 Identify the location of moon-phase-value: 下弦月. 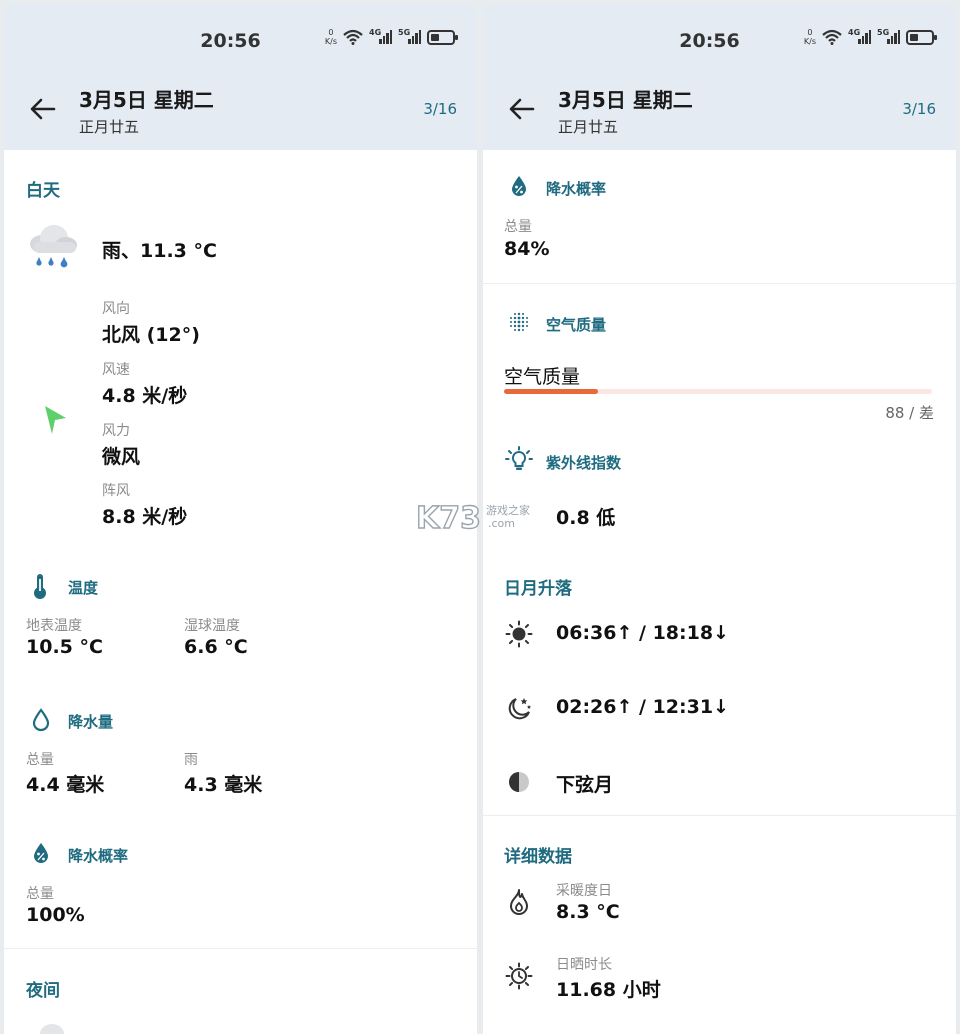
(585, 785).